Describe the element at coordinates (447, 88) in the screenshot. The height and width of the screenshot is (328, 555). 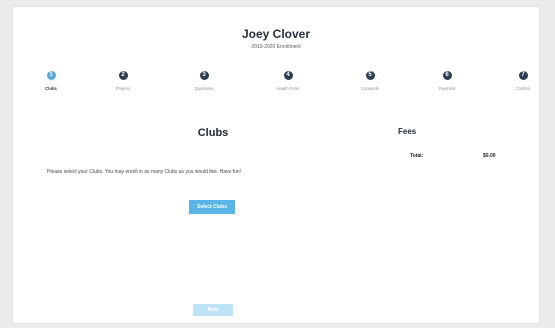
I see `step-label: Payment` at that location.